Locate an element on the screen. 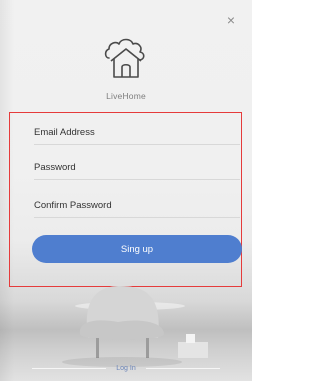 The image size is (320, 381). divider-right is located at coordinates (182, 368).